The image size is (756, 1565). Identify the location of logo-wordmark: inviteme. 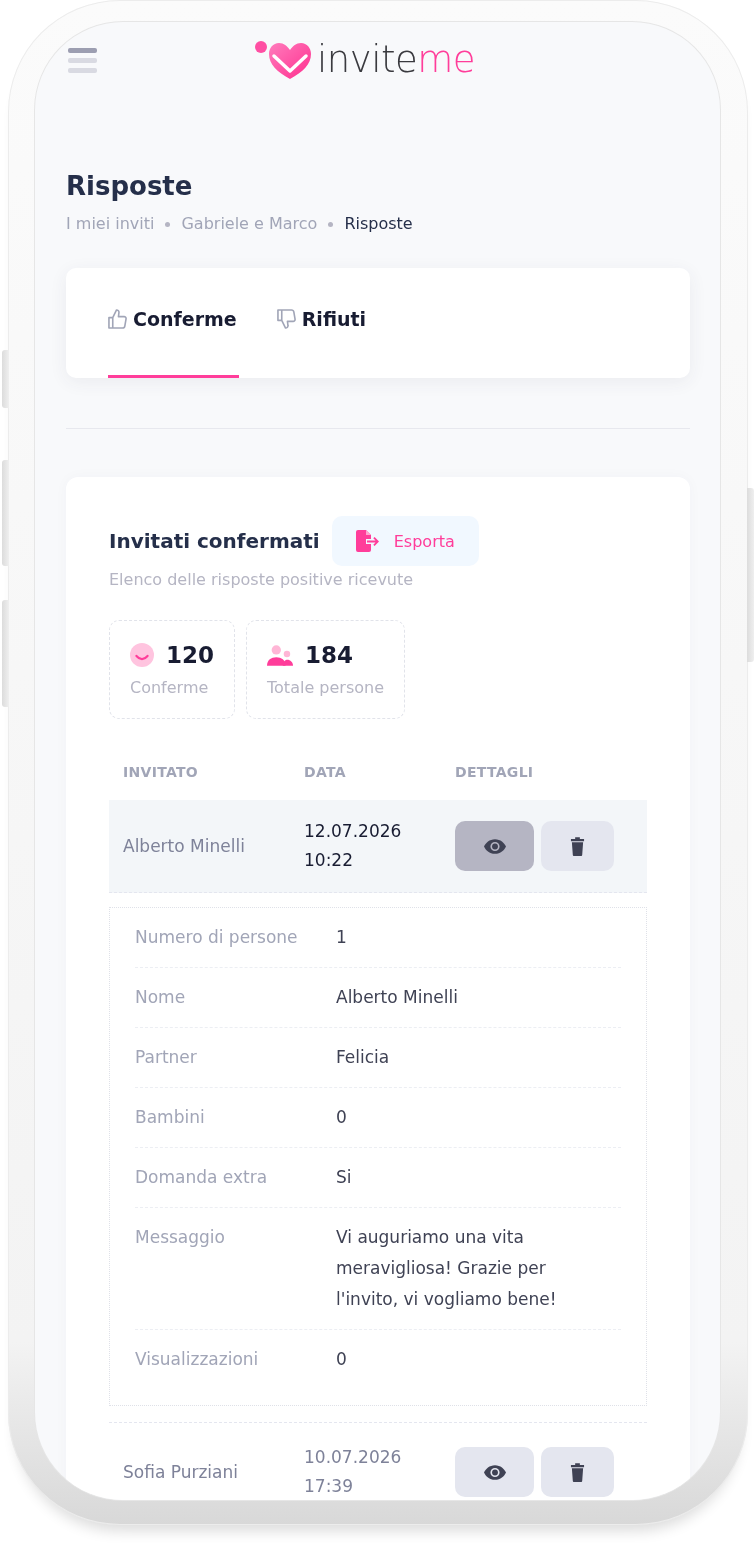
(396, 60).